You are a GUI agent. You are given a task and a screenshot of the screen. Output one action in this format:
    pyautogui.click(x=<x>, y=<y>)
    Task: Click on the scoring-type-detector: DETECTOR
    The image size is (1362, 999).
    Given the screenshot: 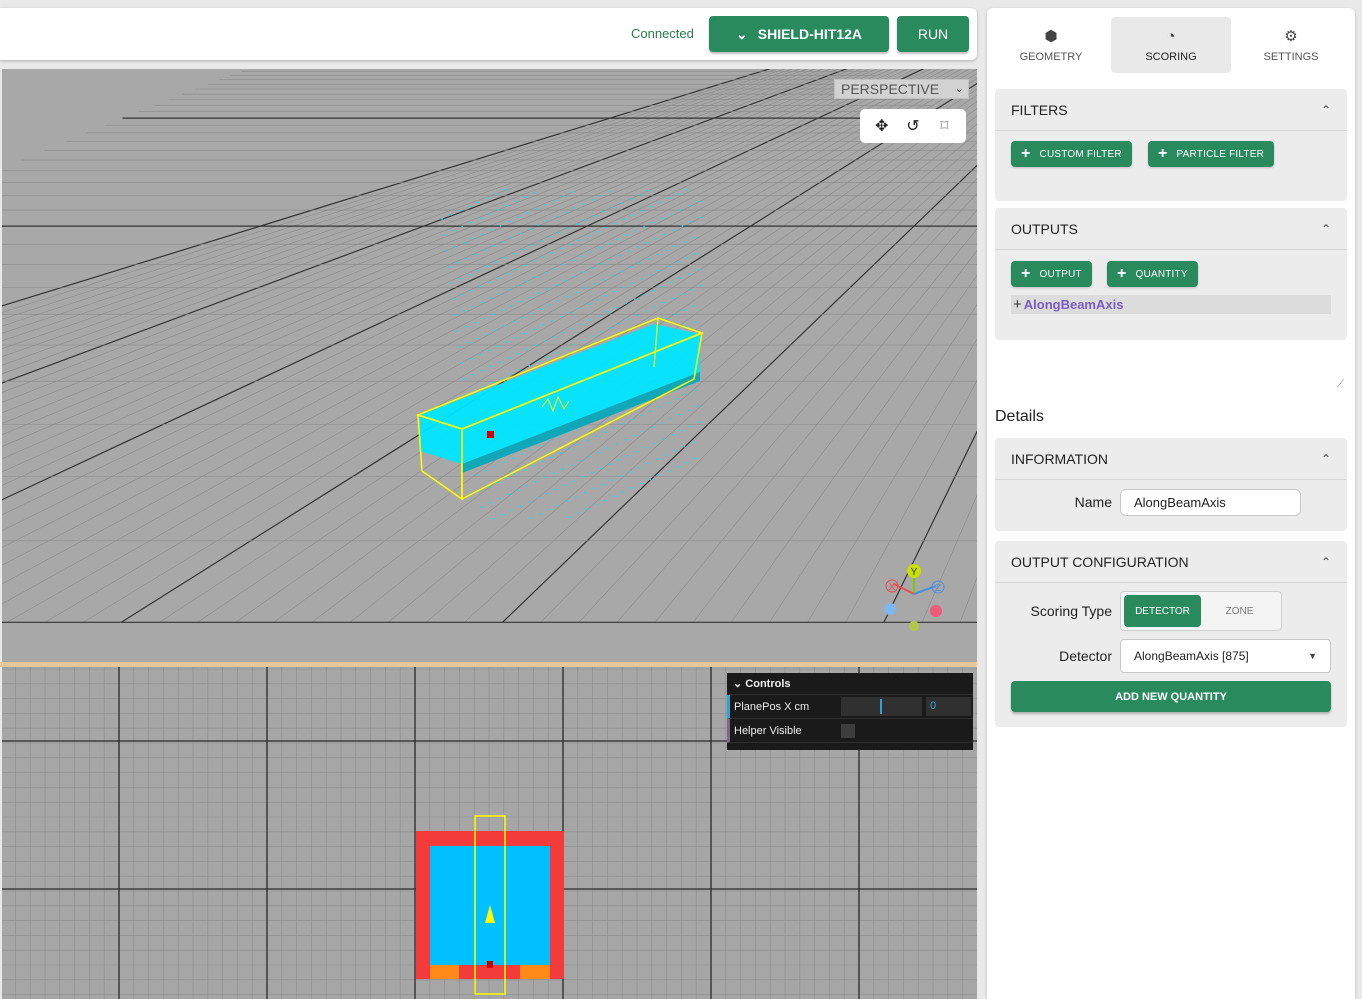 What is the action you would take?
    pyautogui.click(x=1162, y=611)
    